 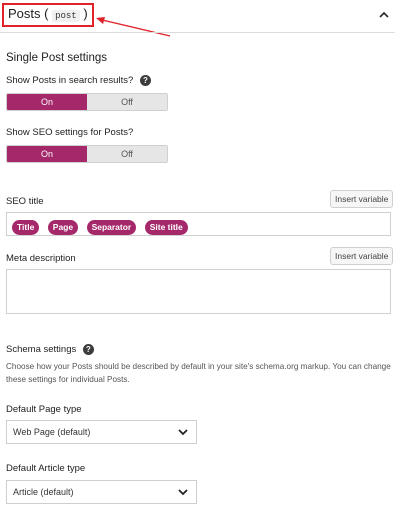 I want to click on variable-pill-separator: Separator, so click(x=111, y=227).